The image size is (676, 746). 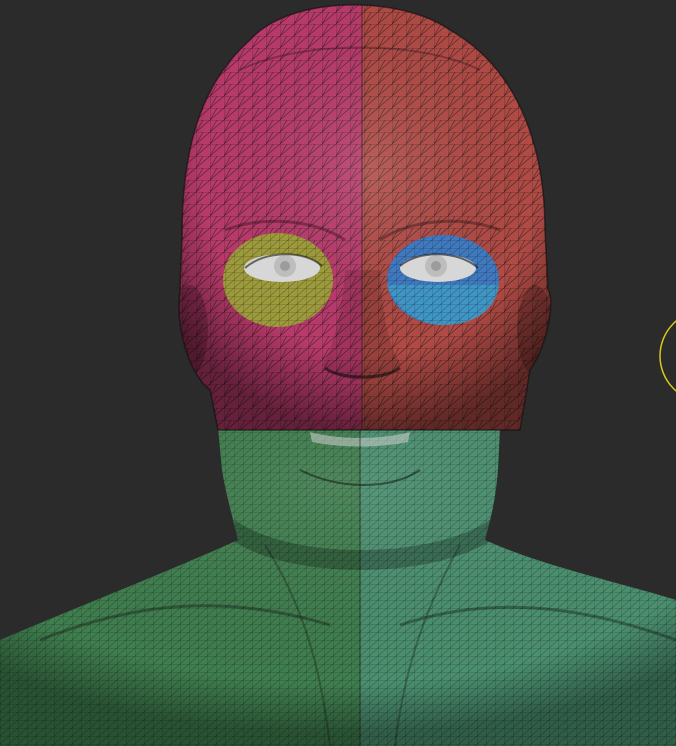 What do you see at coordinates (667, 356) in the screenshot?
I see `brush-circle-icon` at bounding box center [667, 356].